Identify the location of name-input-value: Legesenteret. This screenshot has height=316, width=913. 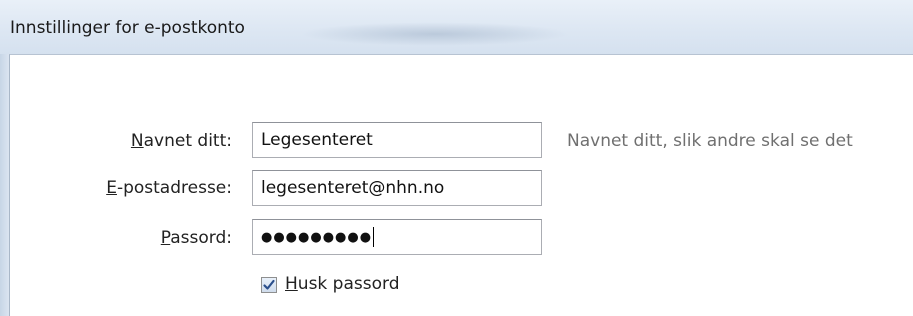
(317, 140).